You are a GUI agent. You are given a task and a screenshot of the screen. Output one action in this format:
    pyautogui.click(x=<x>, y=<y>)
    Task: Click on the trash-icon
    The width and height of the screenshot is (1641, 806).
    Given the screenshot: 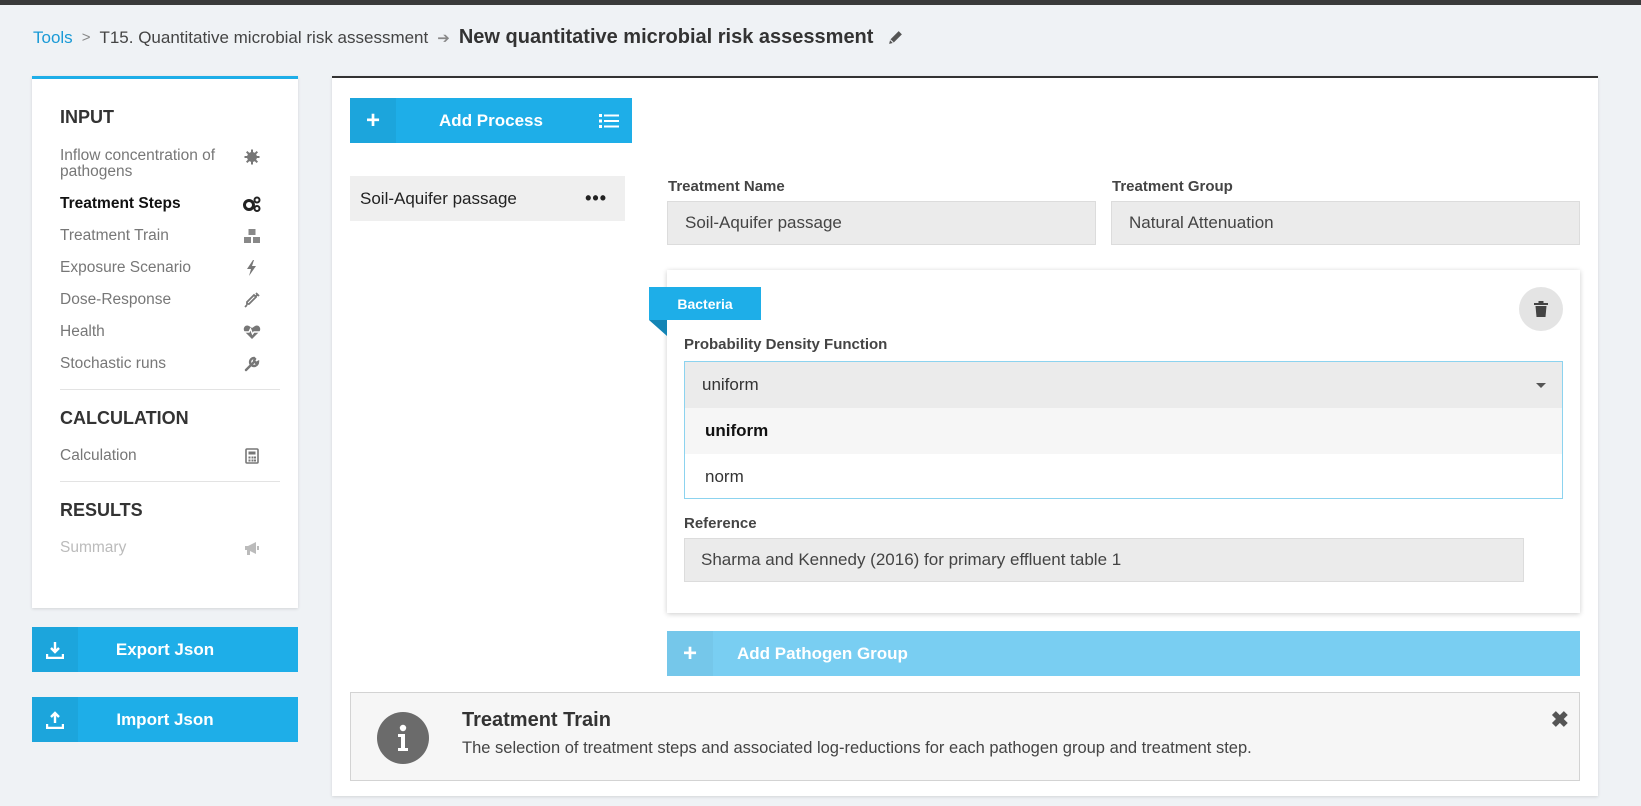 What is the action you would take?
    pyautogui.click(x=1541, y=309)
    